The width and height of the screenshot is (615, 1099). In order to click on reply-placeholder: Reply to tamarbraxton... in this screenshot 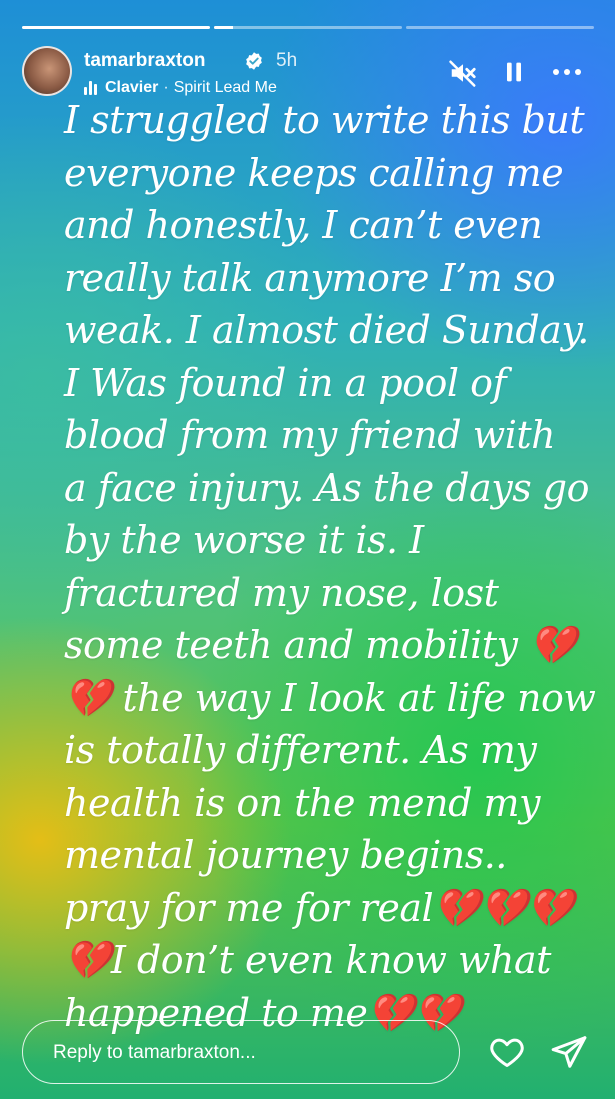, I will do `click(154, 1052)`.